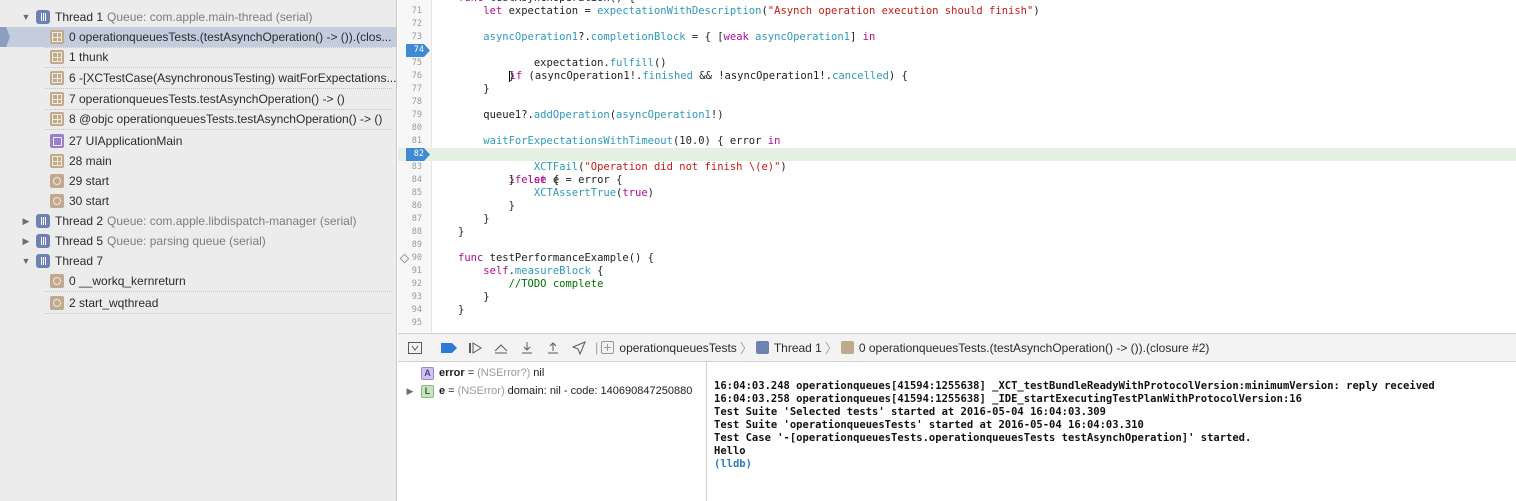 This screenshot has width=1516, height=501. Describe the element at coordinates (418, 50) in the screenshot. I see `breakpoint-icon: 74` at that location.